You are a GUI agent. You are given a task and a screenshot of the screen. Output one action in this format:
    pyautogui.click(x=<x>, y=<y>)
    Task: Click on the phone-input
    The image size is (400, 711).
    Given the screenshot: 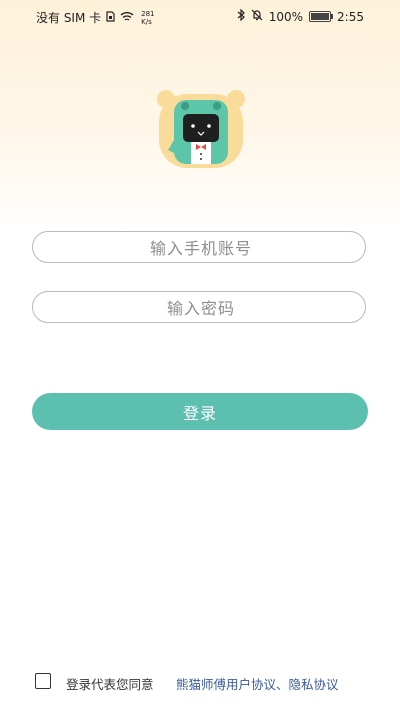 What is the action you would take?
    pyautogui.click(x=201, y=248)
    